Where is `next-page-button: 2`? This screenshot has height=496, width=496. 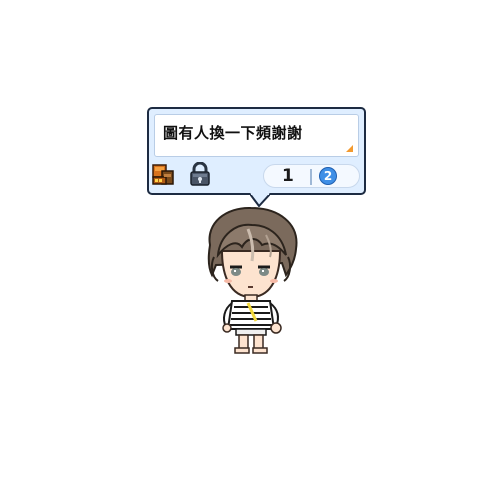
next-page-button: 2 is located at coordinates (328, 176).